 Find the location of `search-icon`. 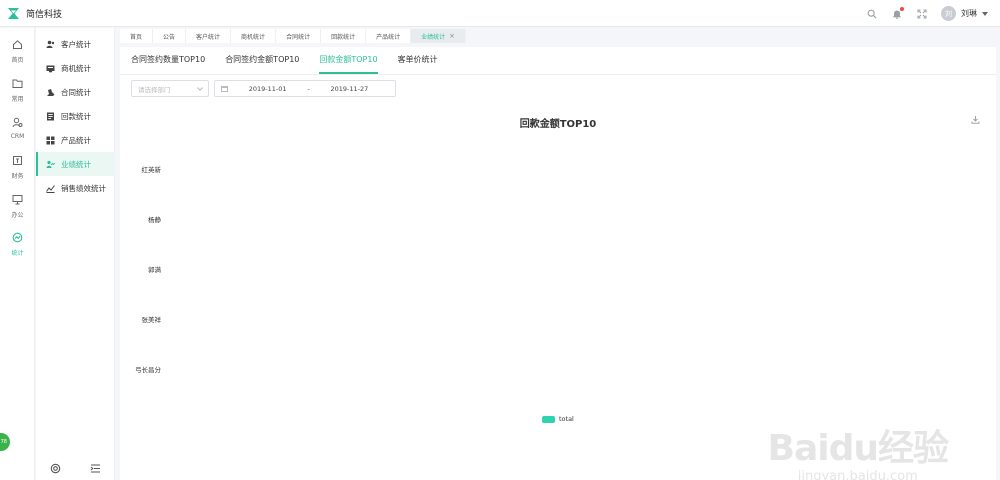

search-icon is located at coordinates (872, 14).